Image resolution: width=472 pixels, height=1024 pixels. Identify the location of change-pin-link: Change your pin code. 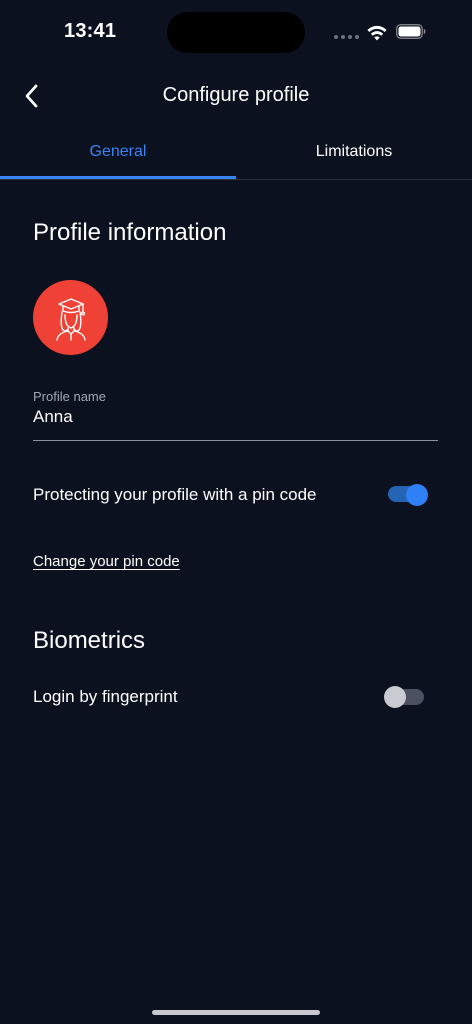
(106, 561).